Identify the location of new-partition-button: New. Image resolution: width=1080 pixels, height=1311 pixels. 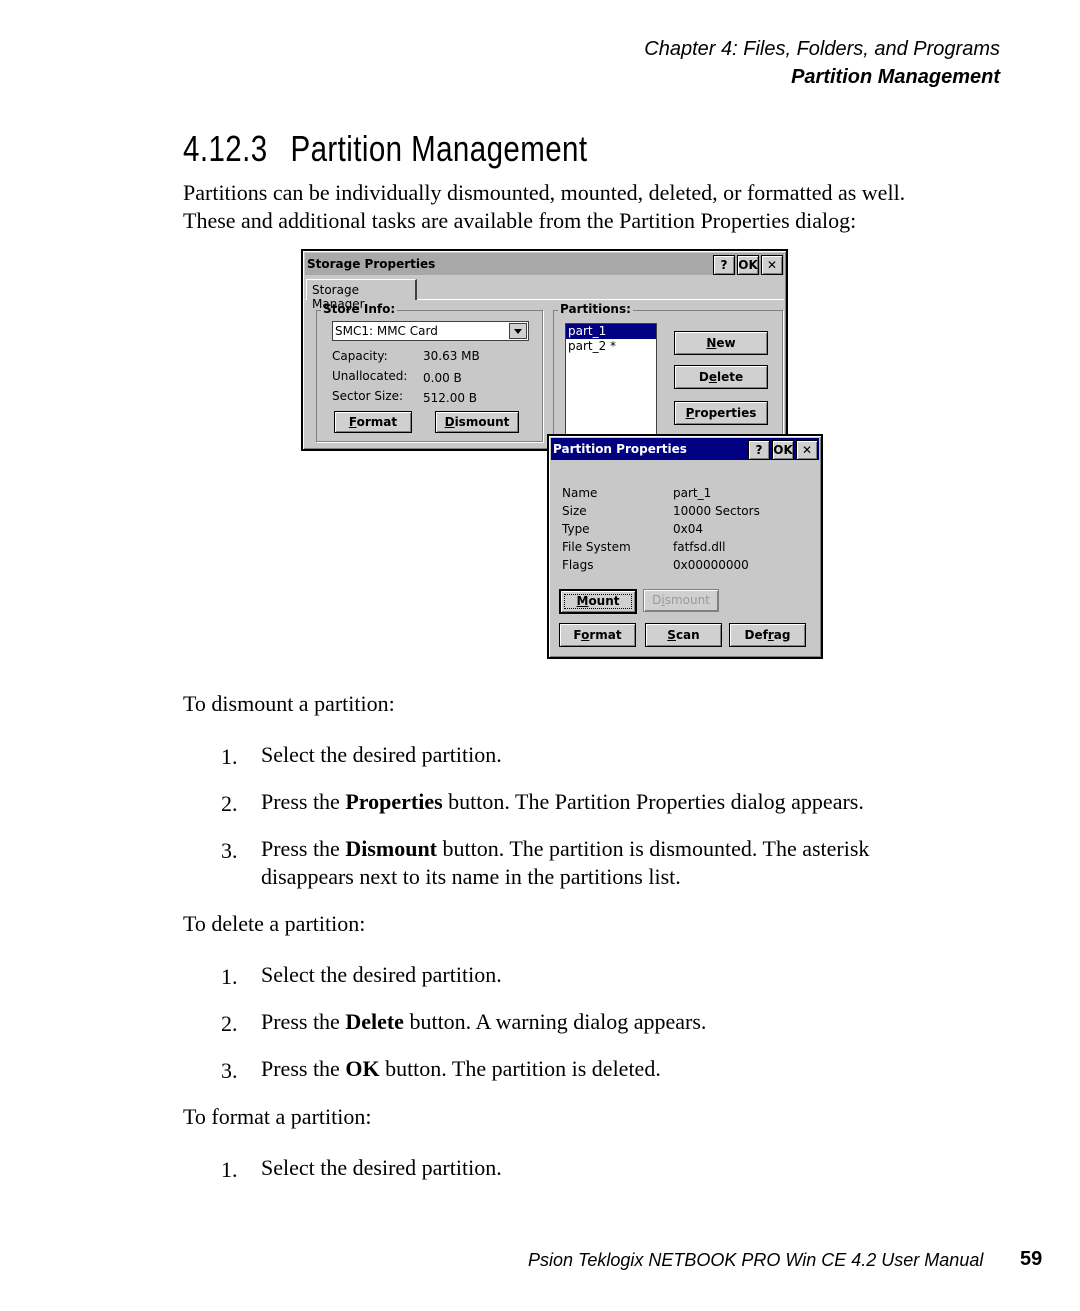
(721, 343).